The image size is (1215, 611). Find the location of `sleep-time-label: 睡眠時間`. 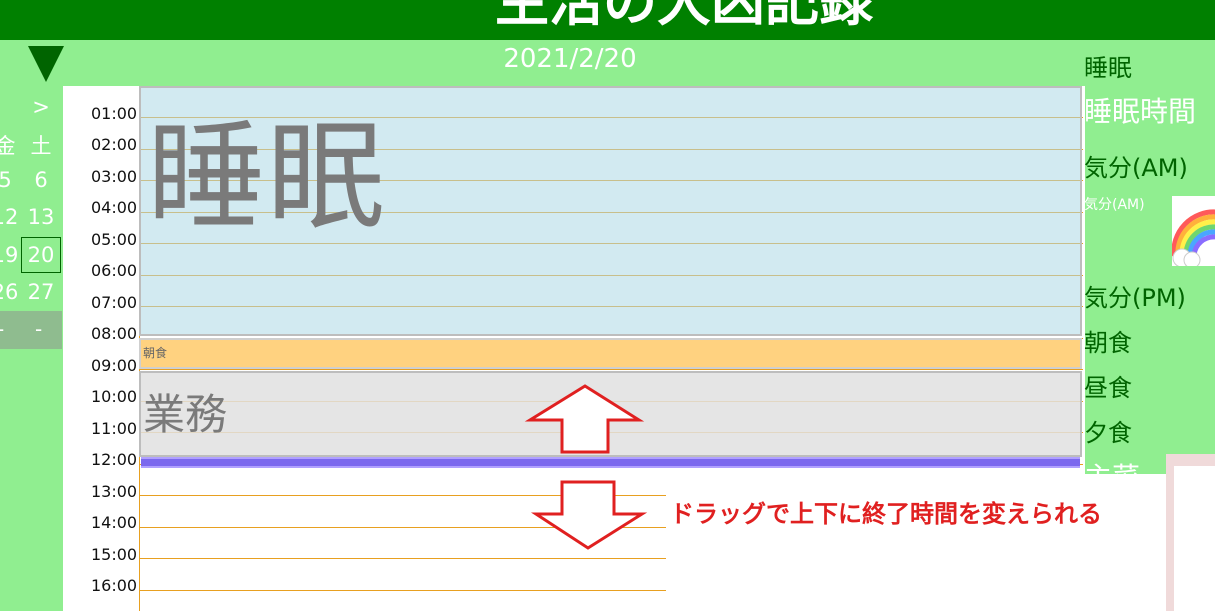

sleep-time-label: 睡眠時間 is located at coordinates (1140, 111).